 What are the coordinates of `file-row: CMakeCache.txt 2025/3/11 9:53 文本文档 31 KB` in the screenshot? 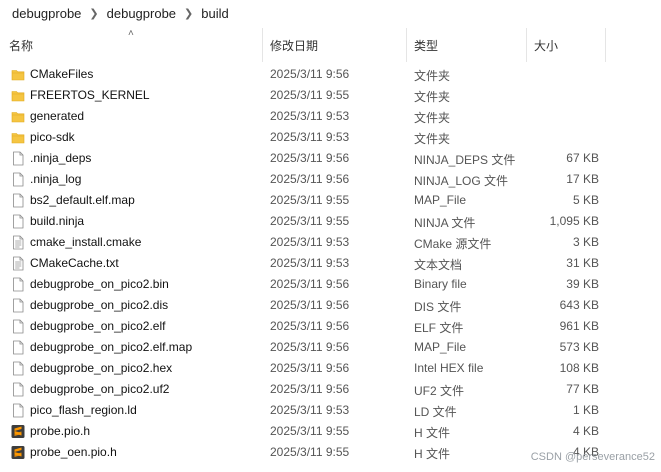 It's located at (330, 263).